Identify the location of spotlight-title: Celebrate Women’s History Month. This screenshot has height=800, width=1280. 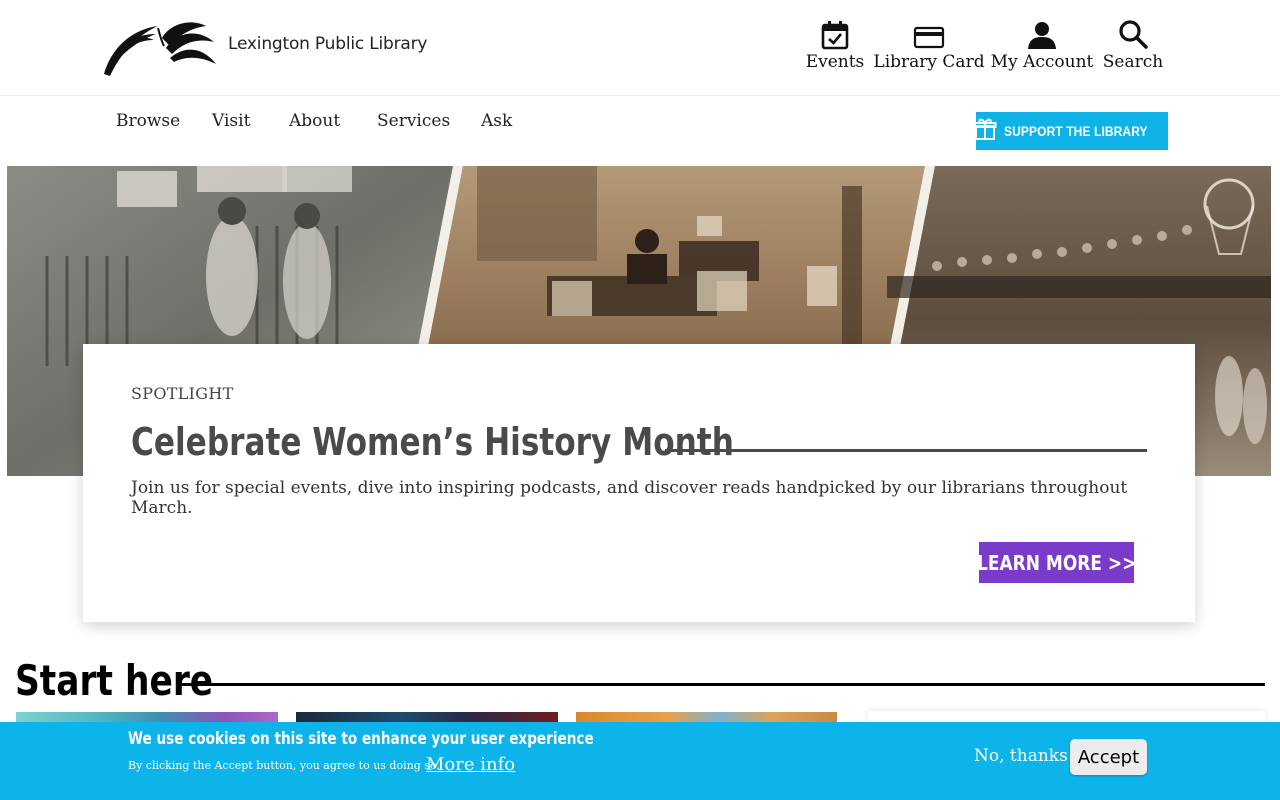
(432, 442).